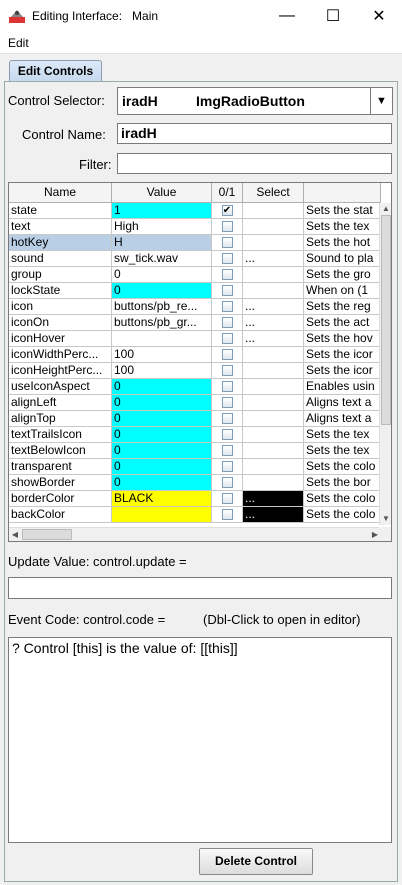 Image resolution: width=402 pixels, height=885 pixels. What do you see at coordinates (200, 588) in the screenshot?
I see `update-value-input` at bounding box center [200, 588].